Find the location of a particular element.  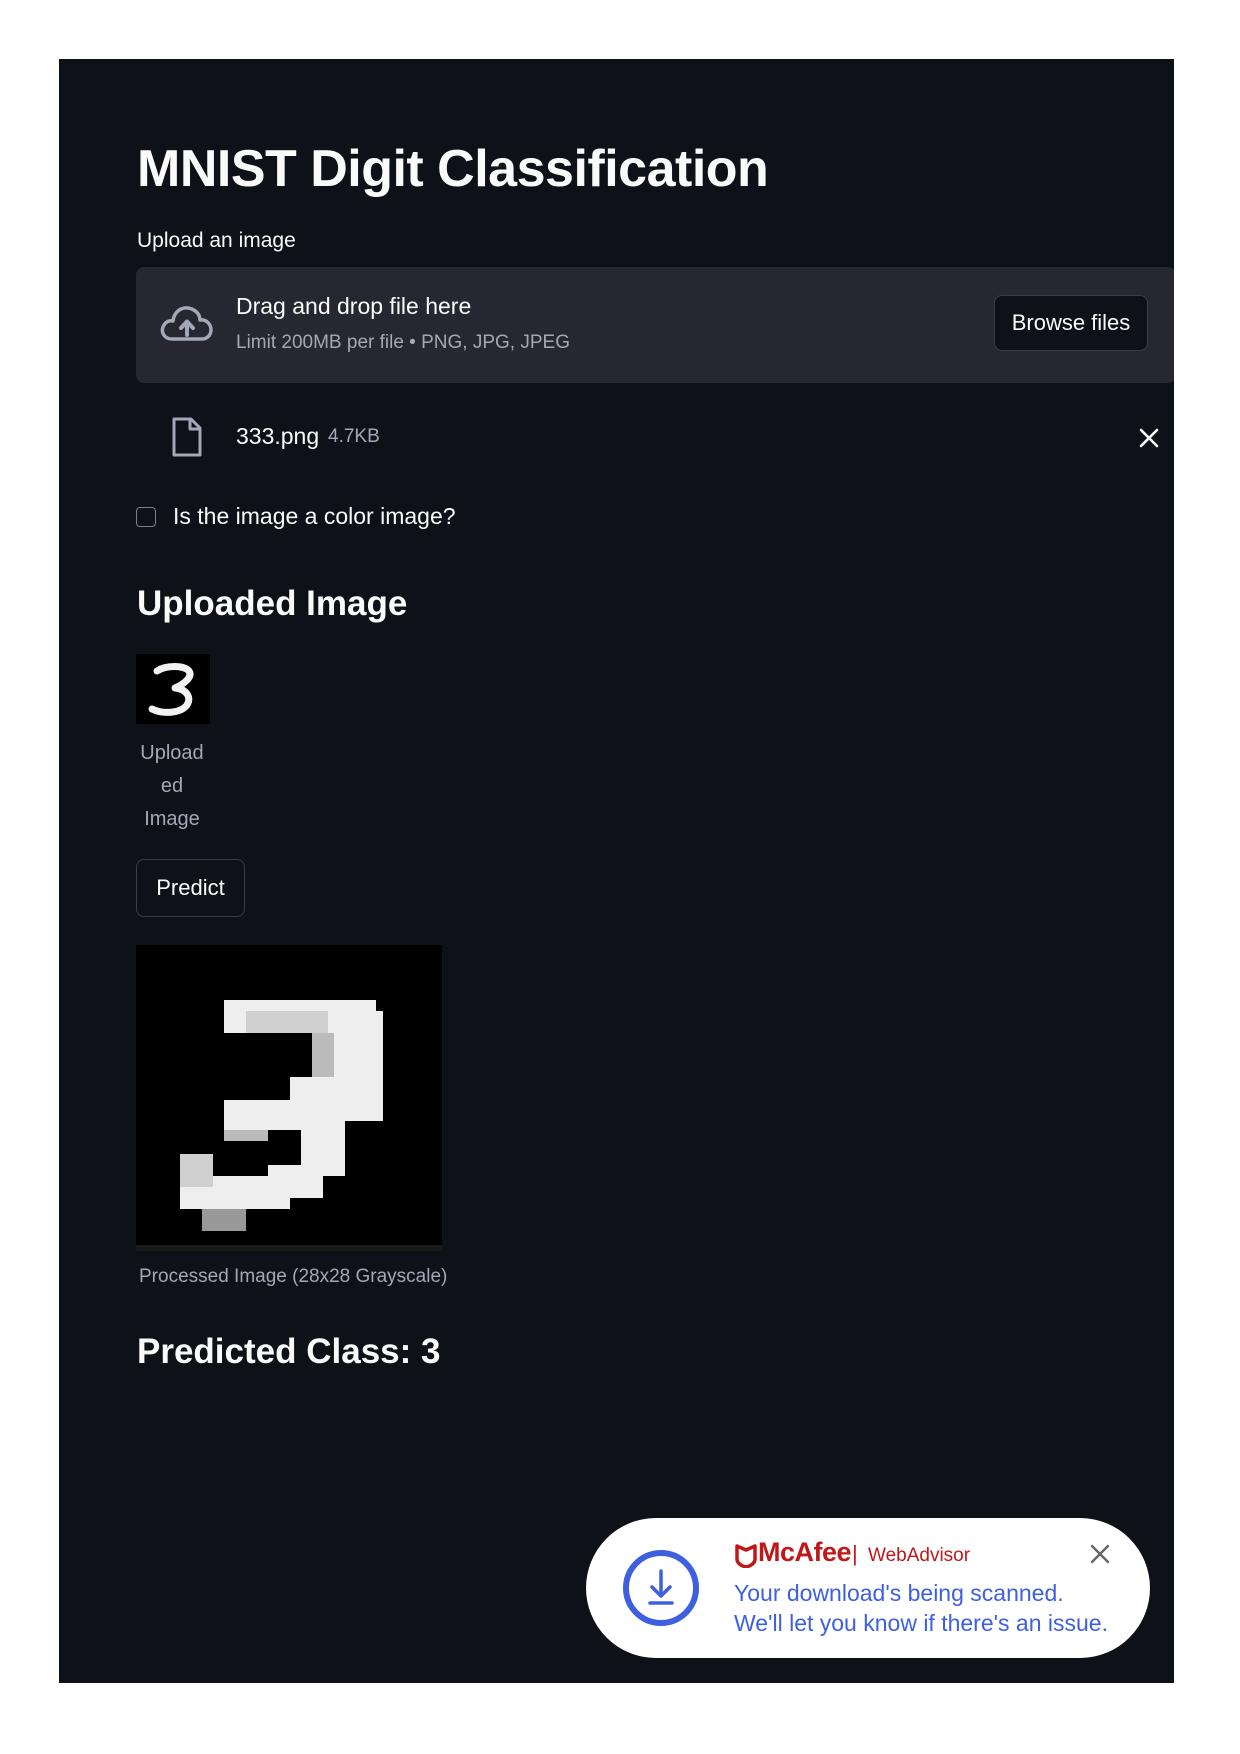

uploaded-image-heading: Uploaded Image is located at coordinates (272, 603).